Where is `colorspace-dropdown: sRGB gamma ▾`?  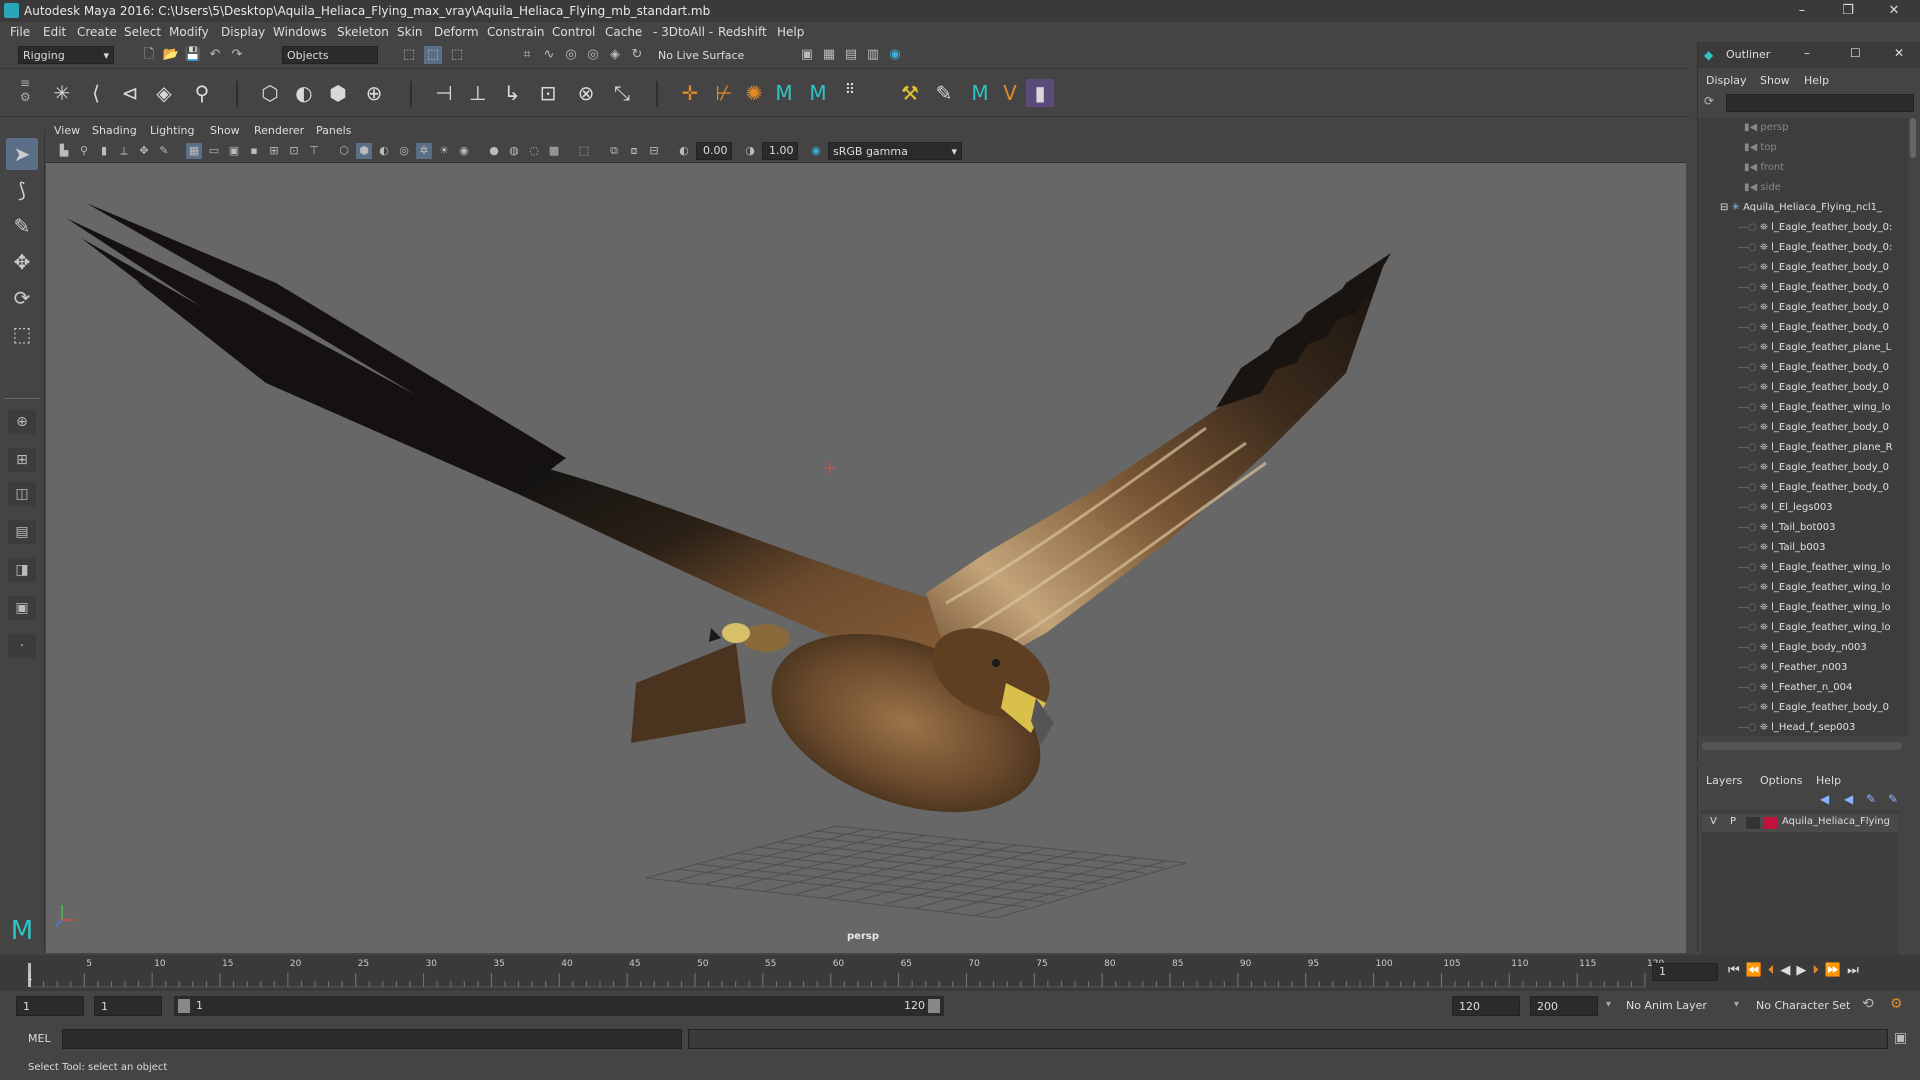
colorspace-dropdown: sRGB gamma ▾ is located at coordinates (895, 151).